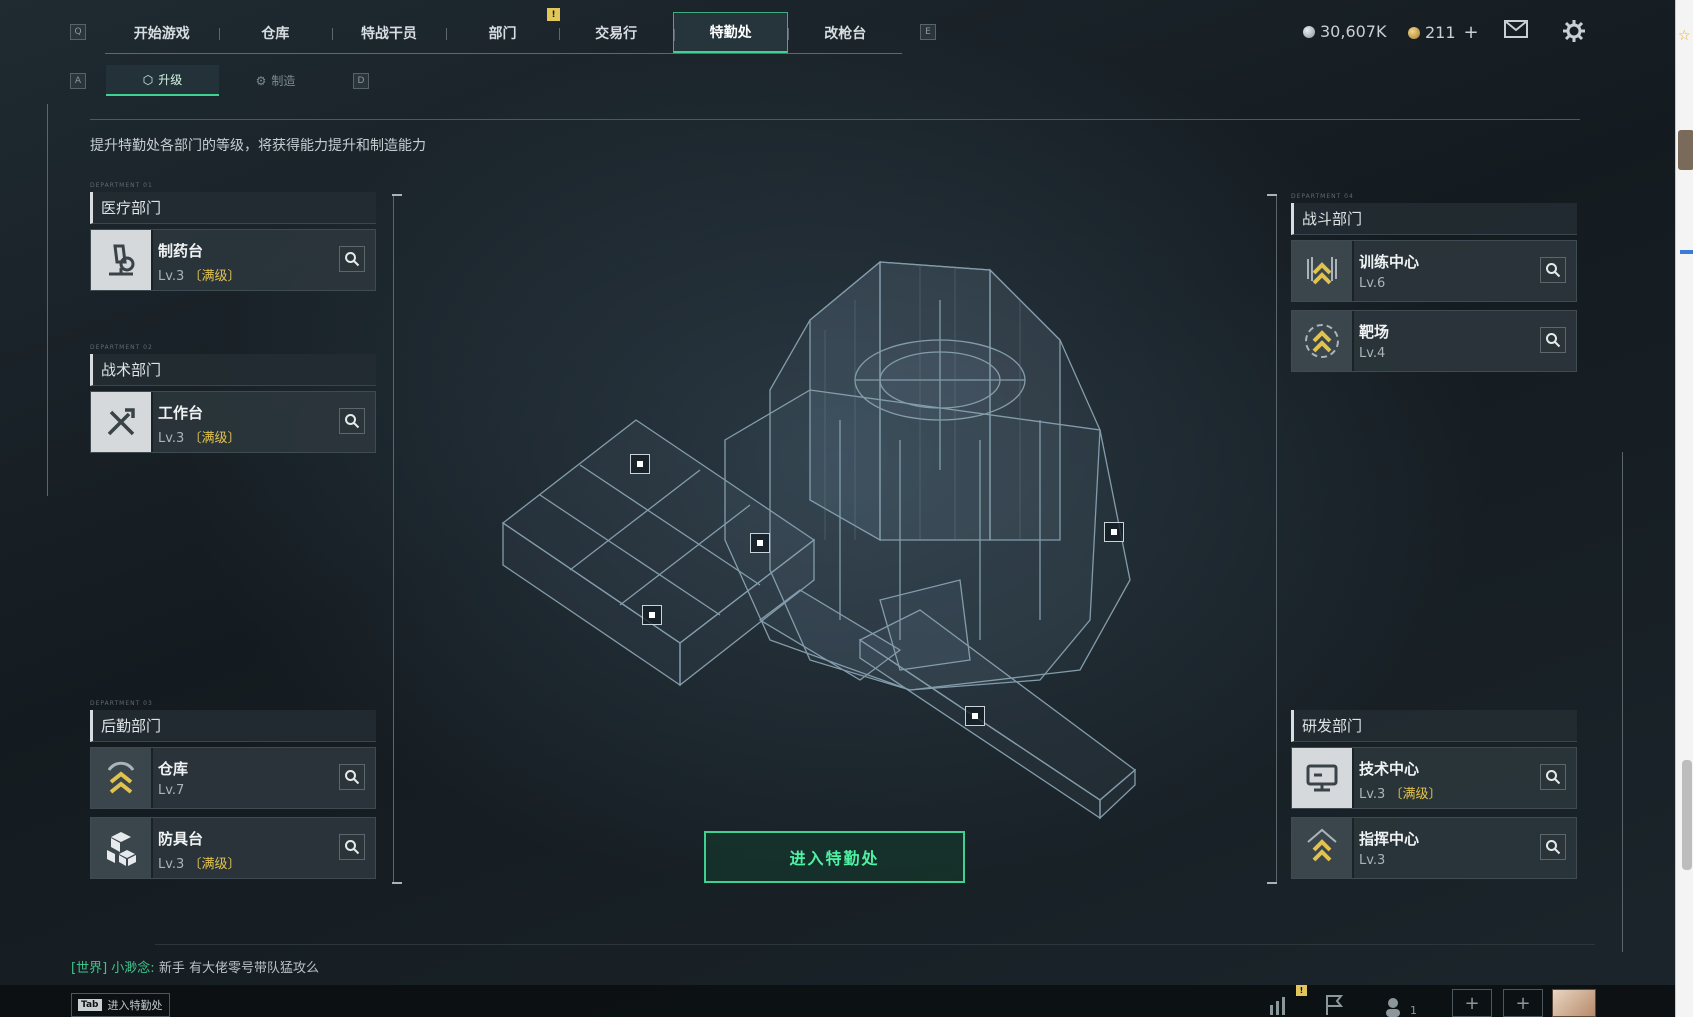 This screenshot has height=1017, width=1693. Describe the element at coordinates (1344, 31) in the screenshot. I see `silver-currency: 30,607K` at that location.